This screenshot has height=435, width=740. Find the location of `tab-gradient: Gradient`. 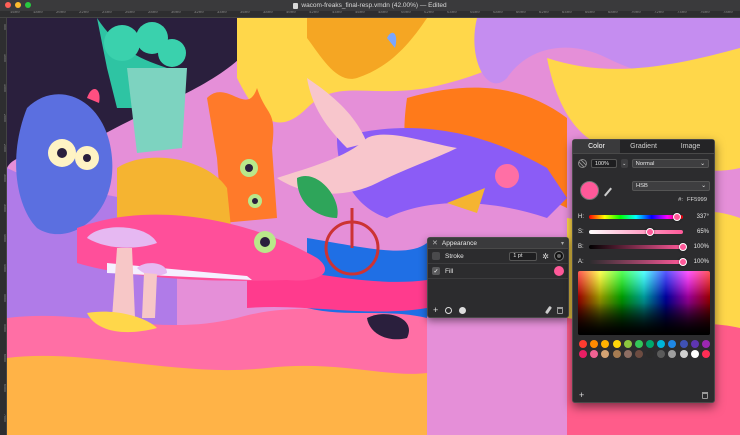

tab-gradient: Gradient is located at coordinates (643, 146).